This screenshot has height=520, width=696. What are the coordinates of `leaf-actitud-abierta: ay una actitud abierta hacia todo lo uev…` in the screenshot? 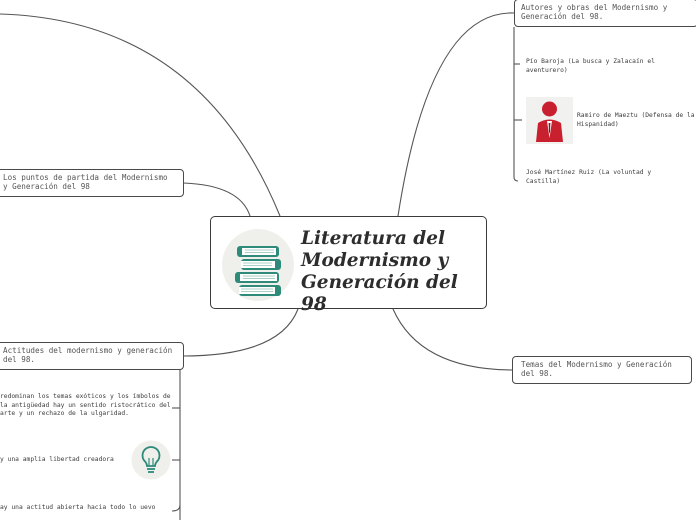 It's located at (86, 508).